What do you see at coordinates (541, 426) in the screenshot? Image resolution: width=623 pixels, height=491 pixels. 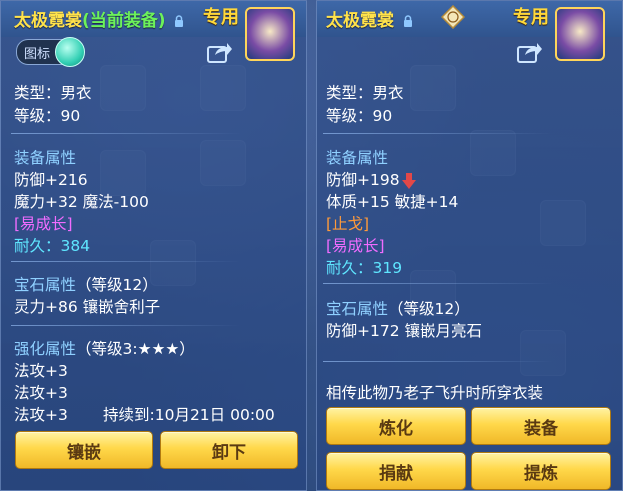 I see `equip-button: 装备` at bounding box center [541, 426].